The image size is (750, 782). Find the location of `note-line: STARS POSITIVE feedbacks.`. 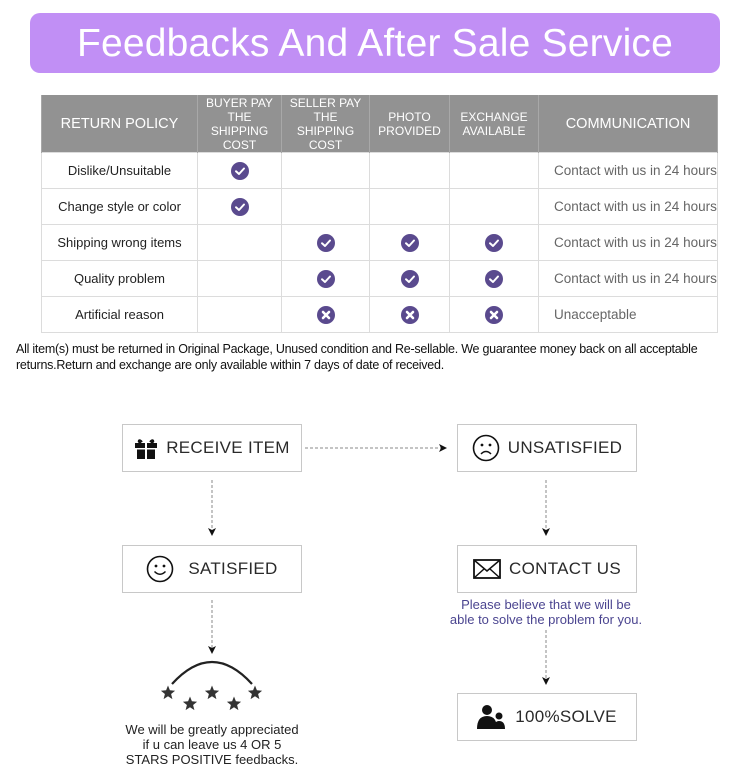

note-line: STARS POSITIVE feedbacks. is located at coordinates (212, 759).